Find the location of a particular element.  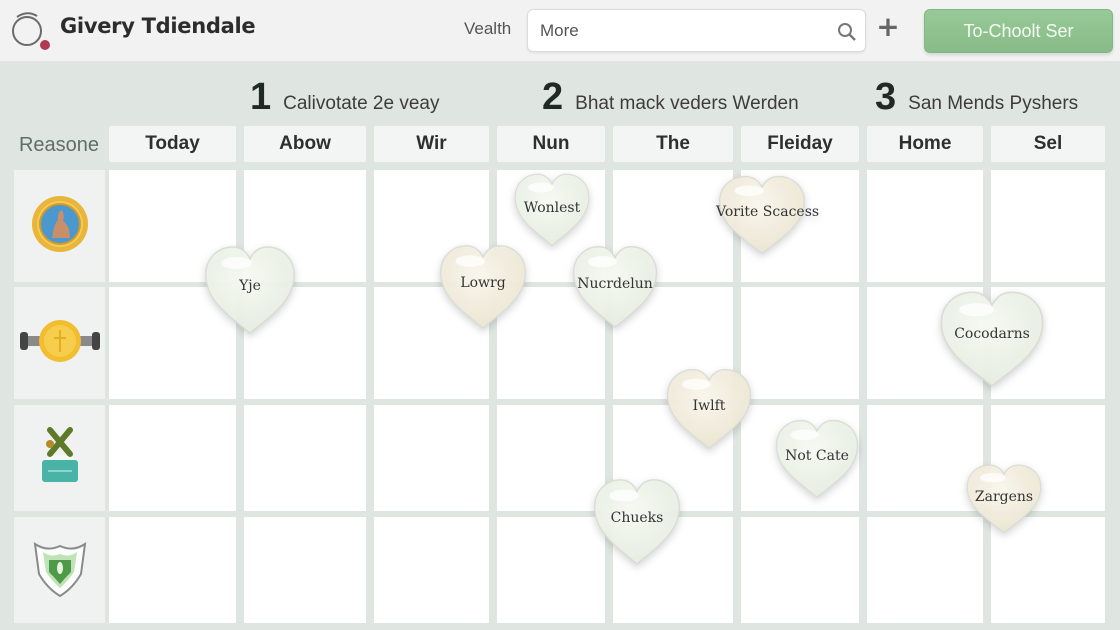

heart-card: Iwlft is located at coordinates (709, 408).